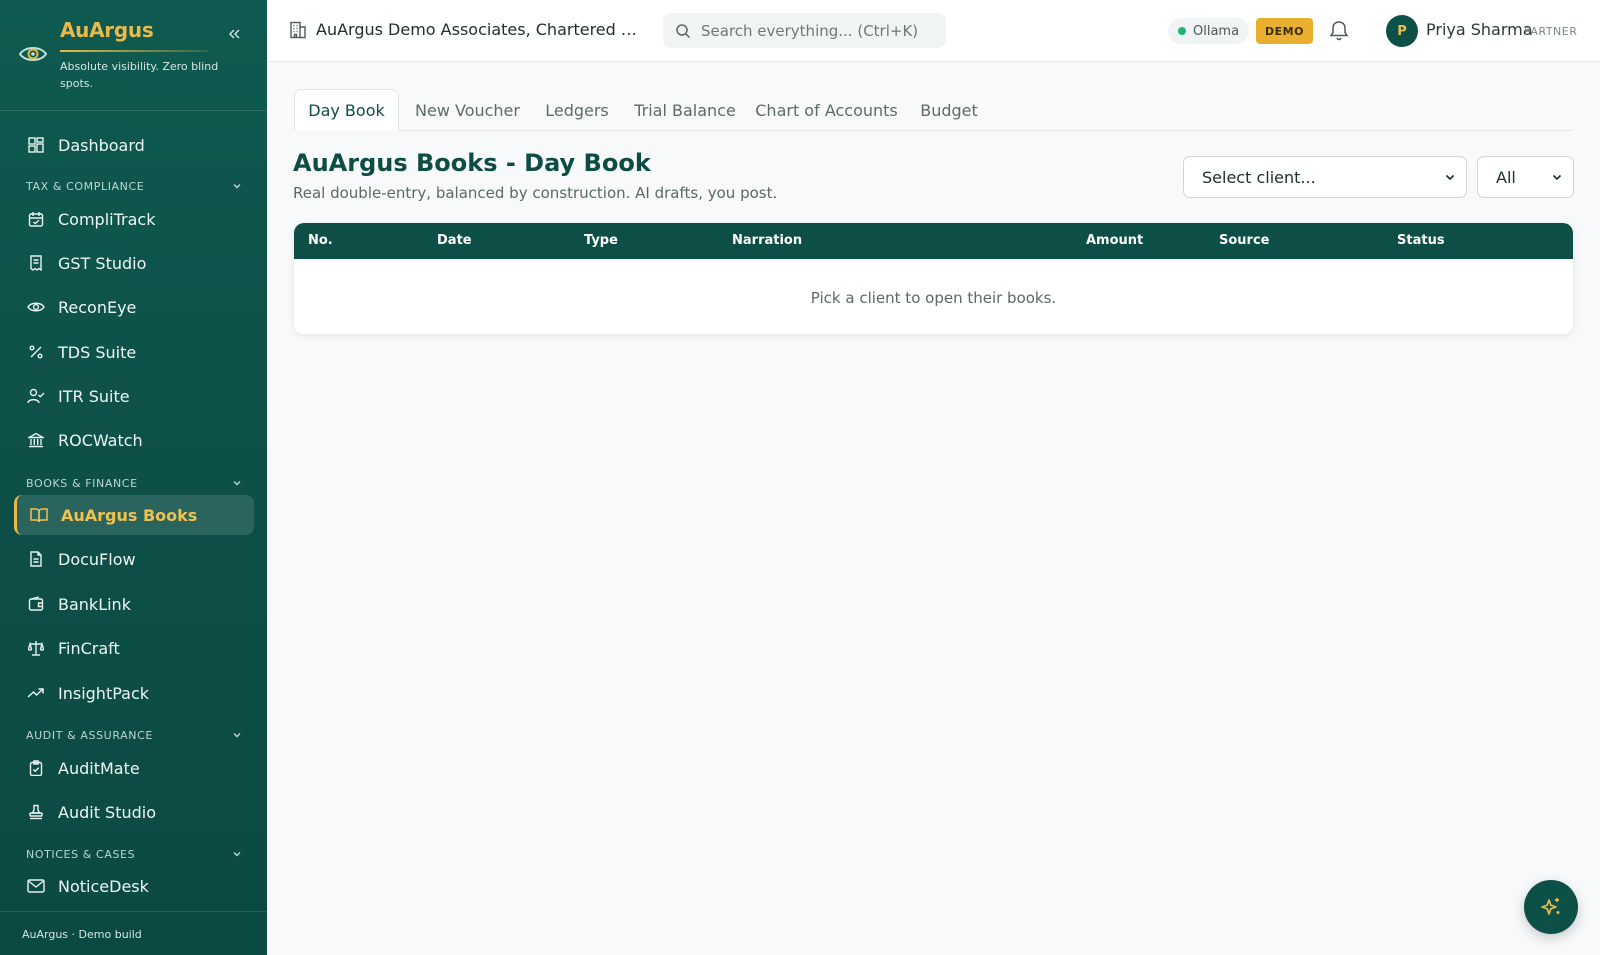 This screenshot has height=955, width=1600. Describe the element at coordinates (97, 352) in the screenshot. I see `sidebar-item-label: TDS Suite` at that location.